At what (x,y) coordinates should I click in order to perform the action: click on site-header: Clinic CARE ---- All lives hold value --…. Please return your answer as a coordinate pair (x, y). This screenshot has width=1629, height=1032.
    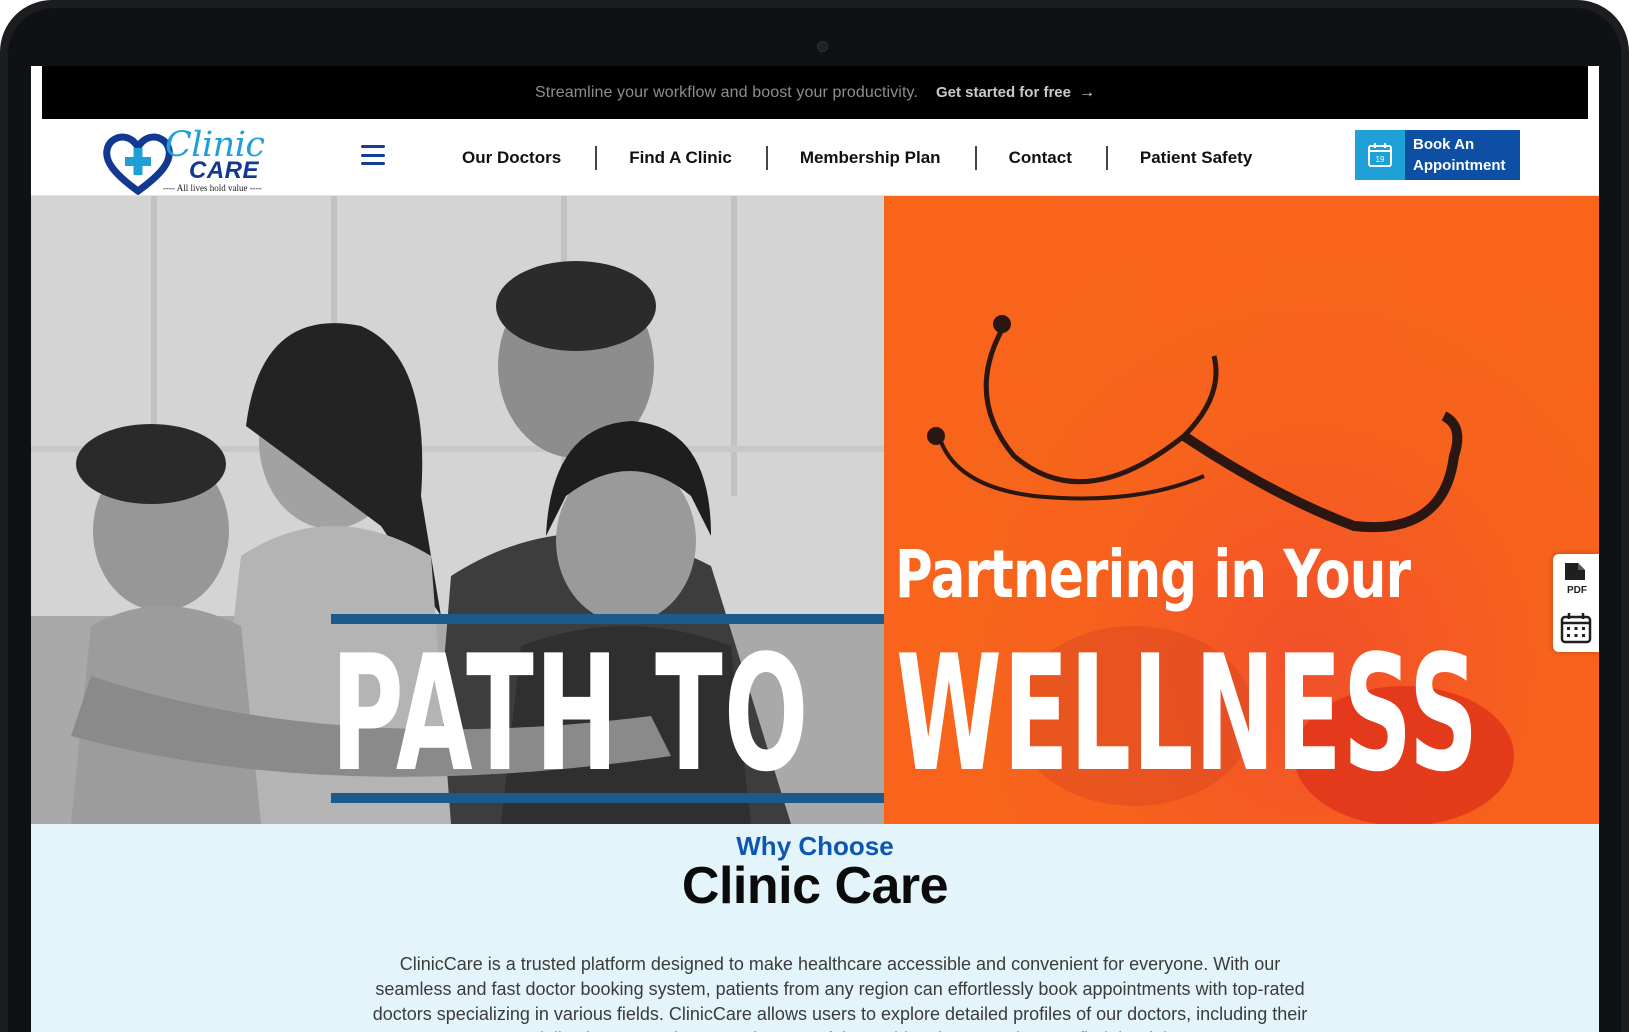
    Looking at the image, I should click on (815, 157).